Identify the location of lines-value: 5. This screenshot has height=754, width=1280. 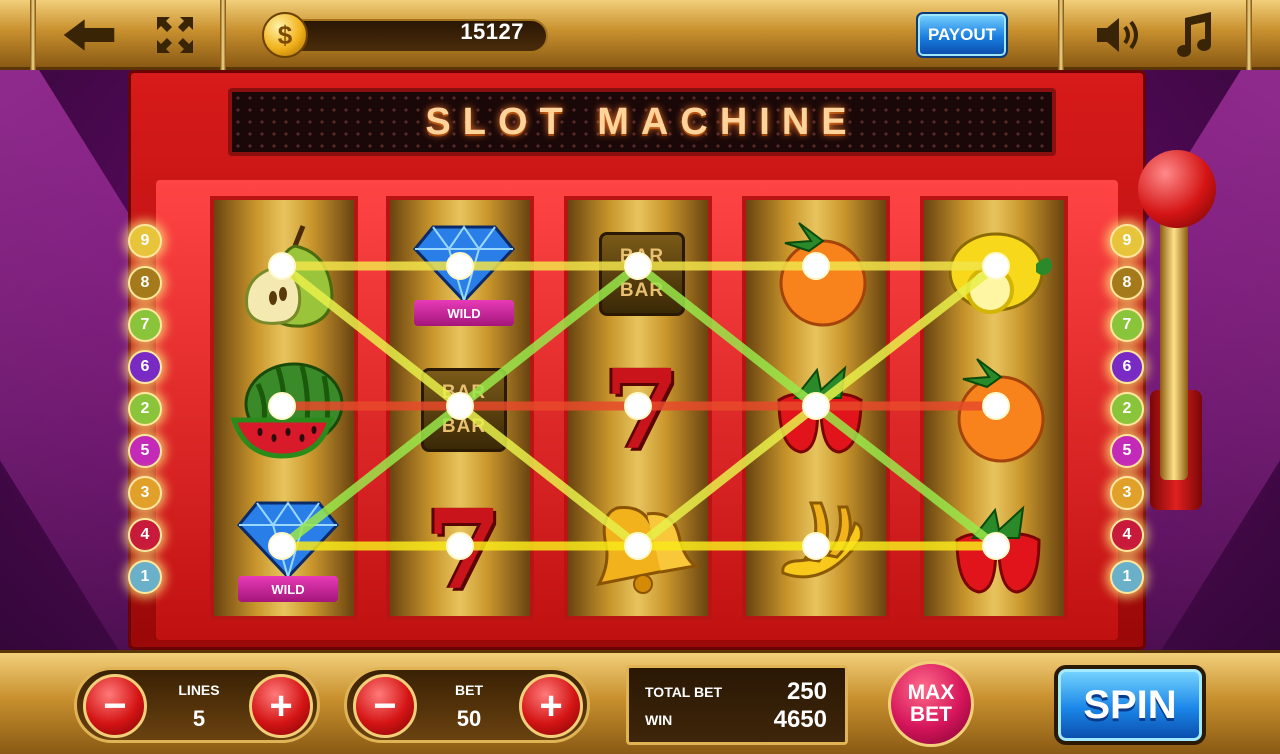
(199, 718).